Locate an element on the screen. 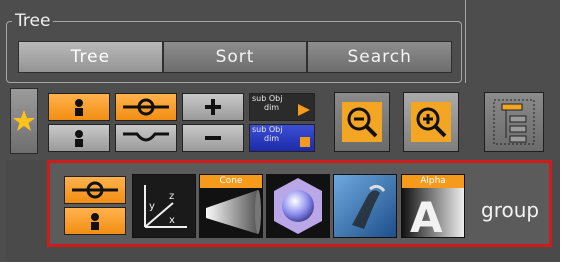 The height and width of the screenshot is (266, 568). plus-icon is located at coordinates (213, 107).